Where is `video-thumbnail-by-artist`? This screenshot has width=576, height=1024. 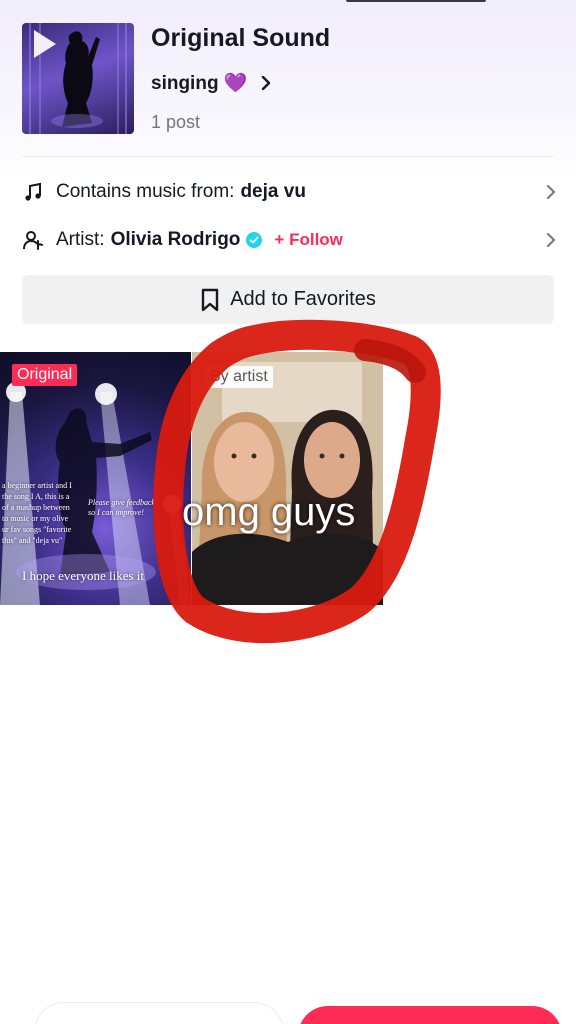 video-thumbnail-by-artist is located at coordinates (287, 478).